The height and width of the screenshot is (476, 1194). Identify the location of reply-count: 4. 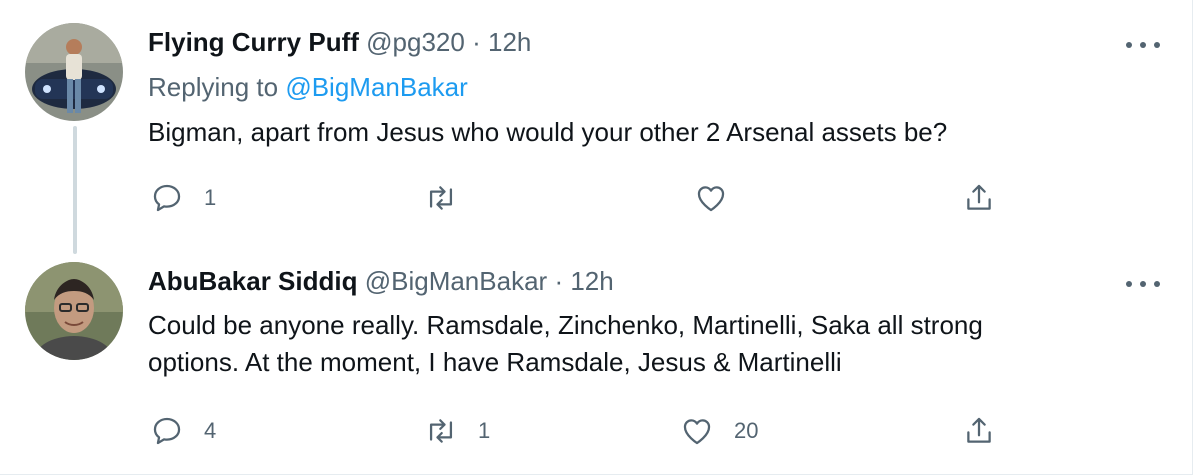
(210, 430).